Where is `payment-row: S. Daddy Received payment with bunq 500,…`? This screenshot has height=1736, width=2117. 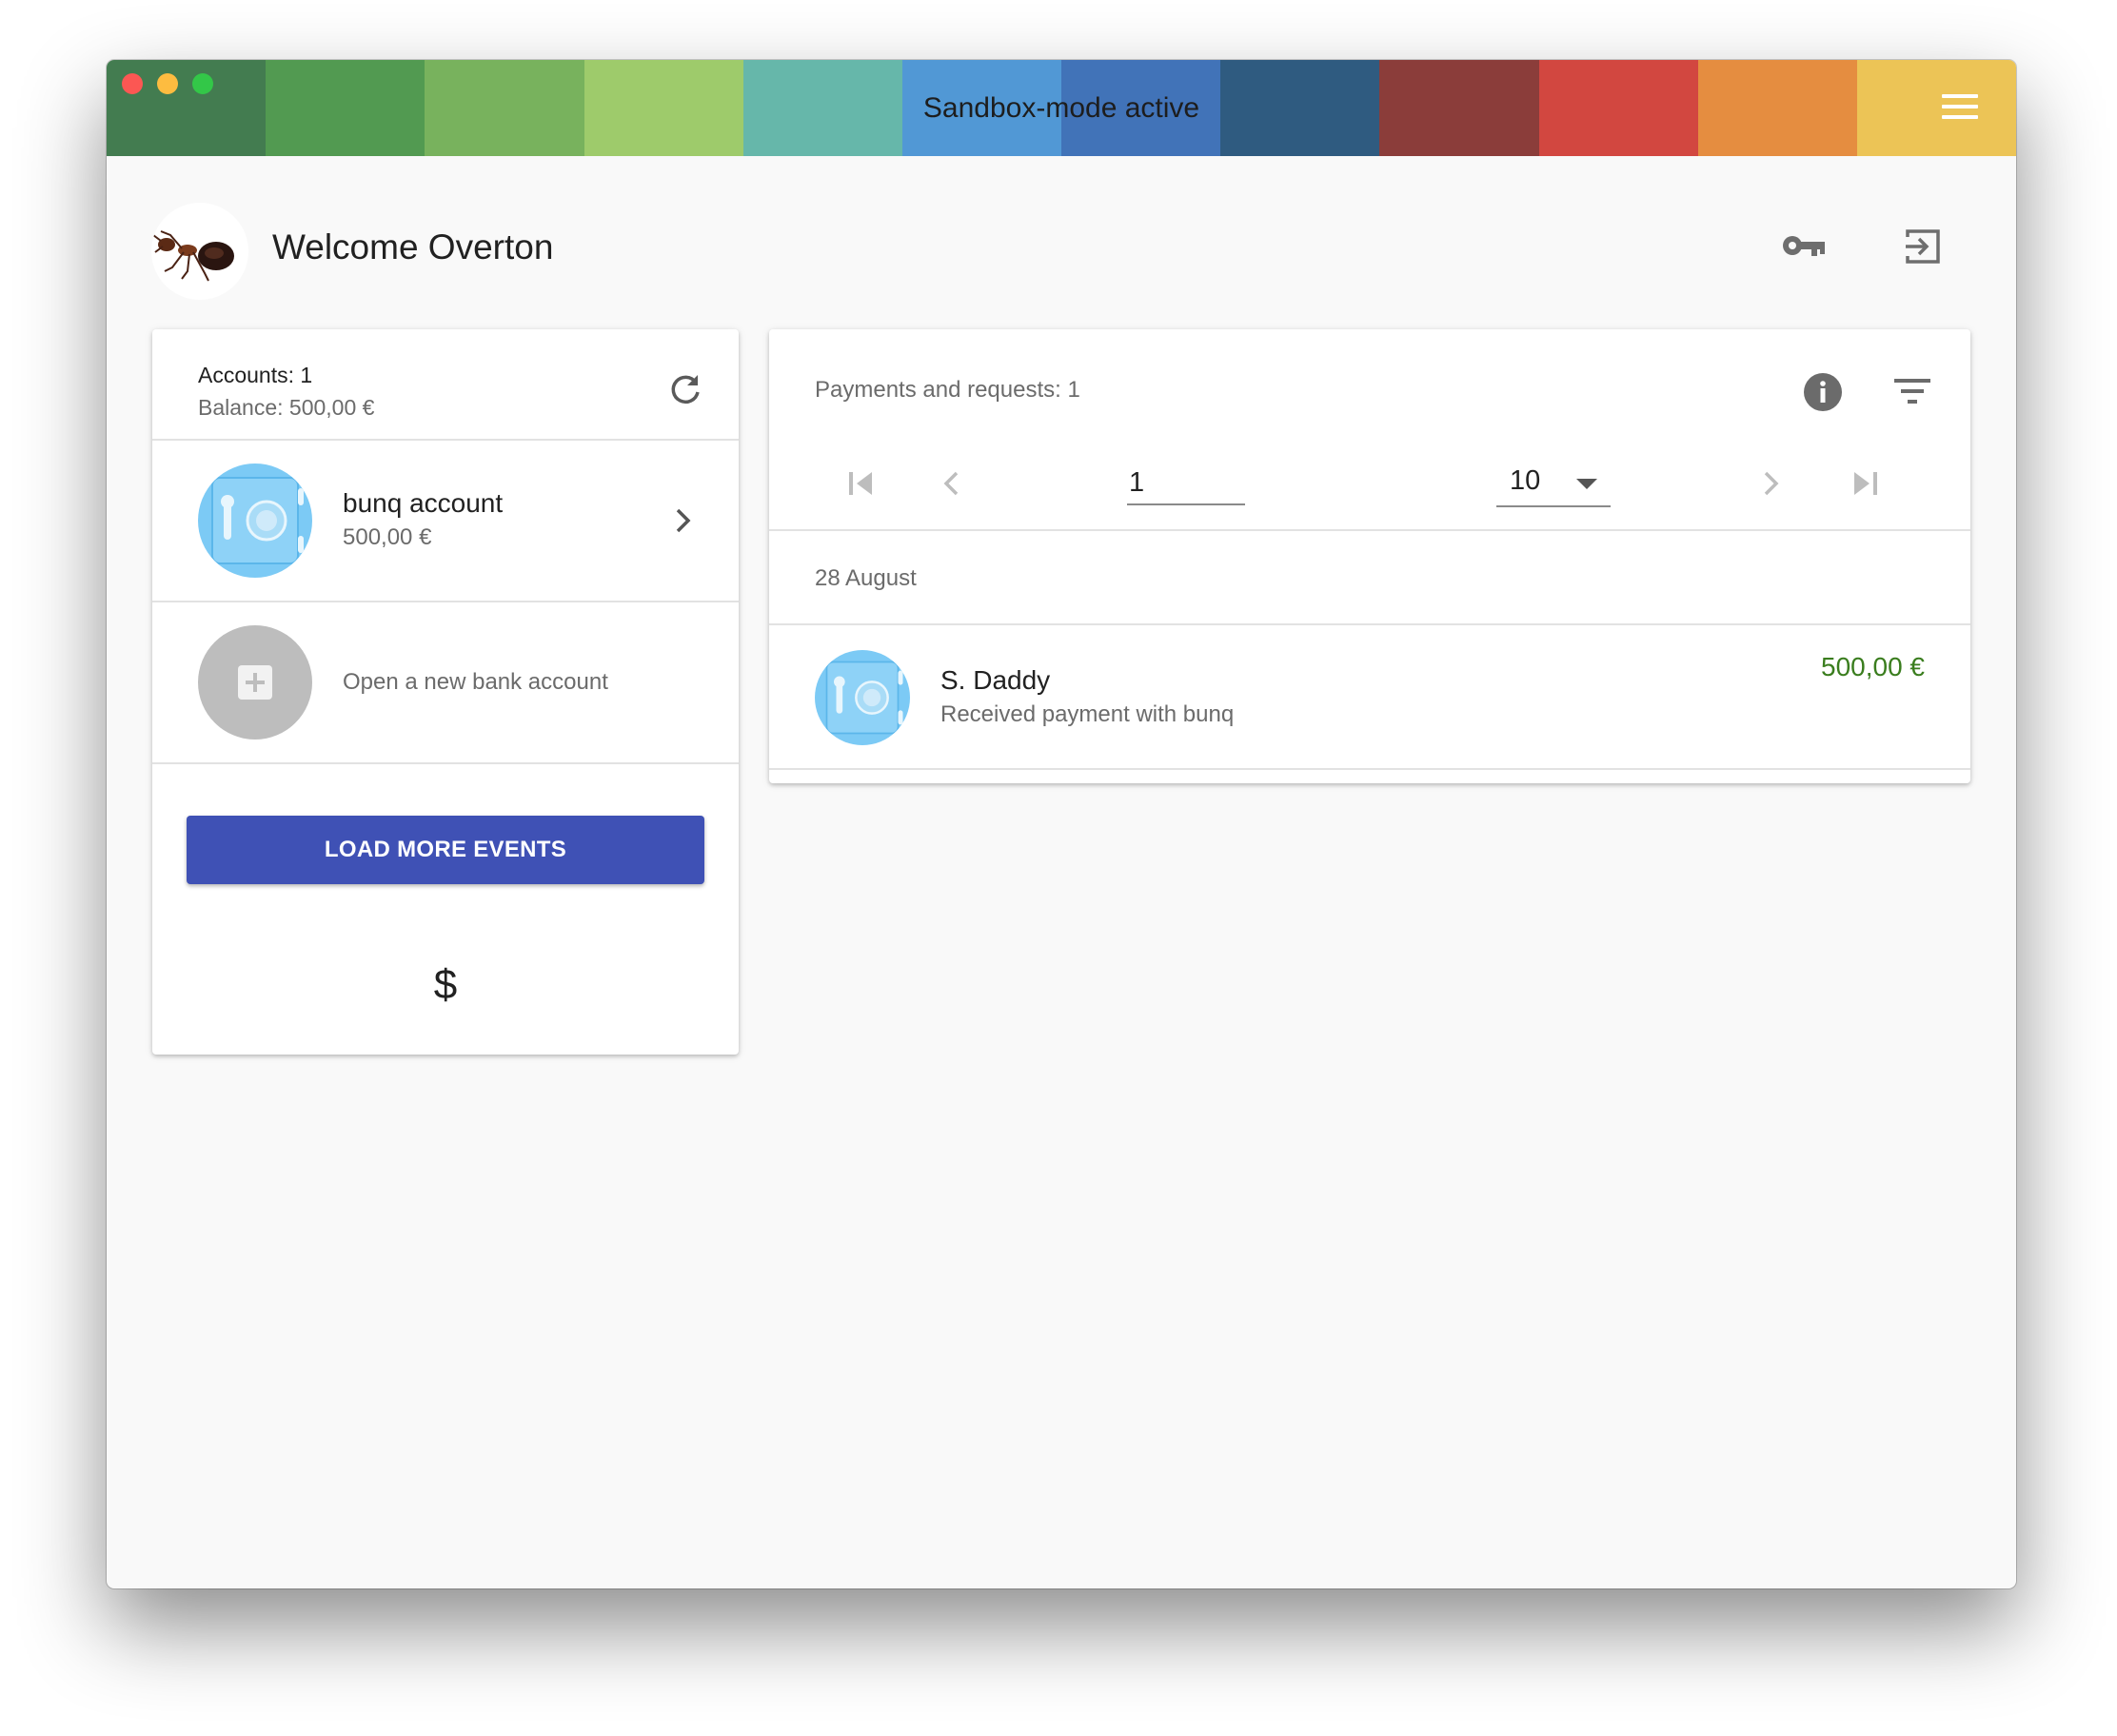 payment-row: S. Daddy Received payment with bunq 500,… is located at coordinates (1370, 696).